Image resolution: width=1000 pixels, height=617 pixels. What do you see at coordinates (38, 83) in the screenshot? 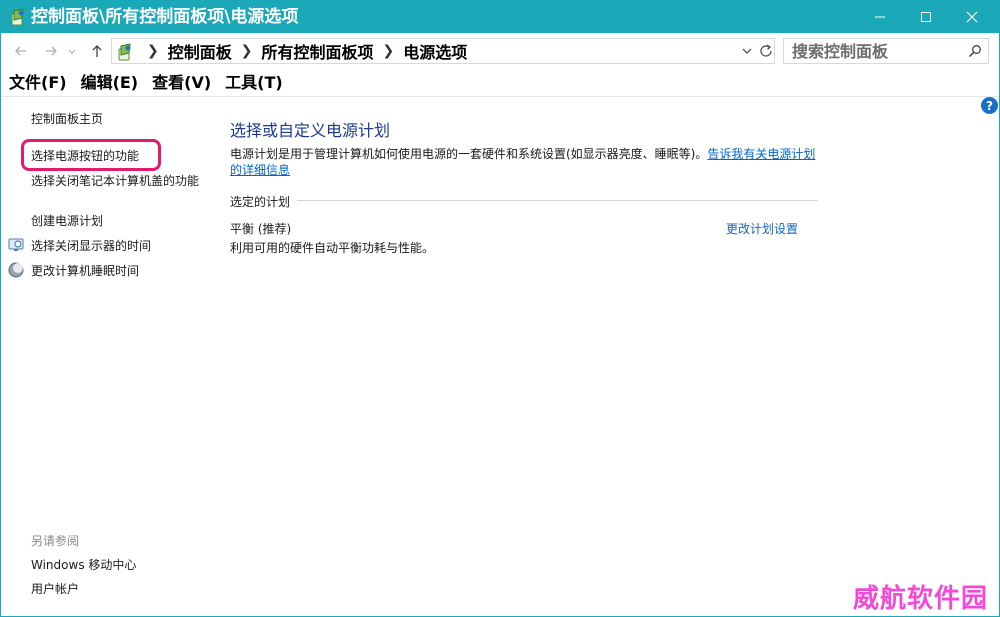
I see `menu-file: 文件(F)` at bounding box center [38, 83].